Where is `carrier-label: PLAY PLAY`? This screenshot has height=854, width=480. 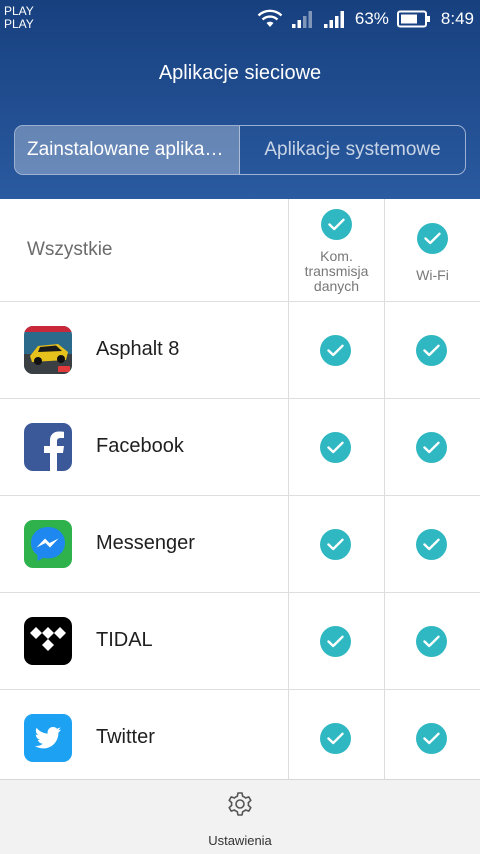
carrier-label: PLAY PLAY is located at coordinates (19, 18).